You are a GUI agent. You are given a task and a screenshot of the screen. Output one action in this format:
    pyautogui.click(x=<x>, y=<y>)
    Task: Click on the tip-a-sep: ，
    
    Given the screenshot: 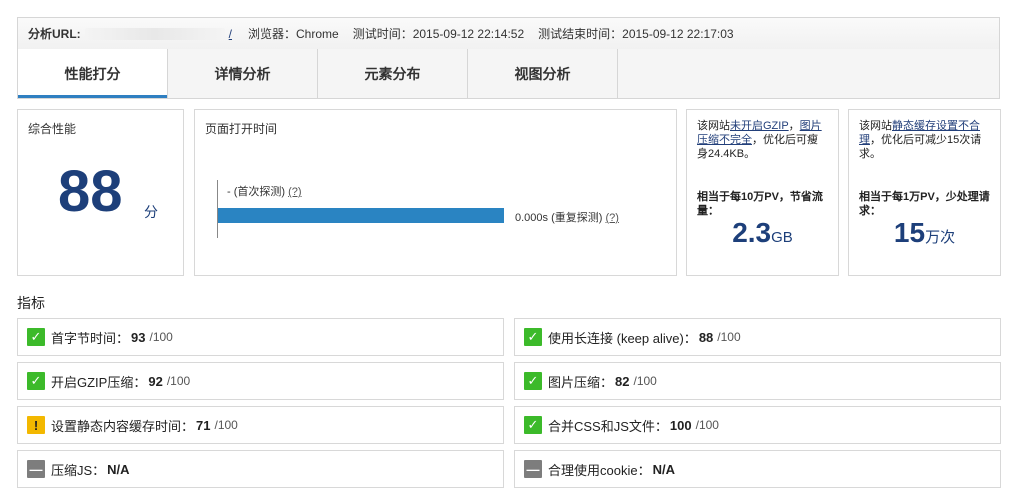 What is the action you would take?
    pyautogui.click(x=794, y=126)
    